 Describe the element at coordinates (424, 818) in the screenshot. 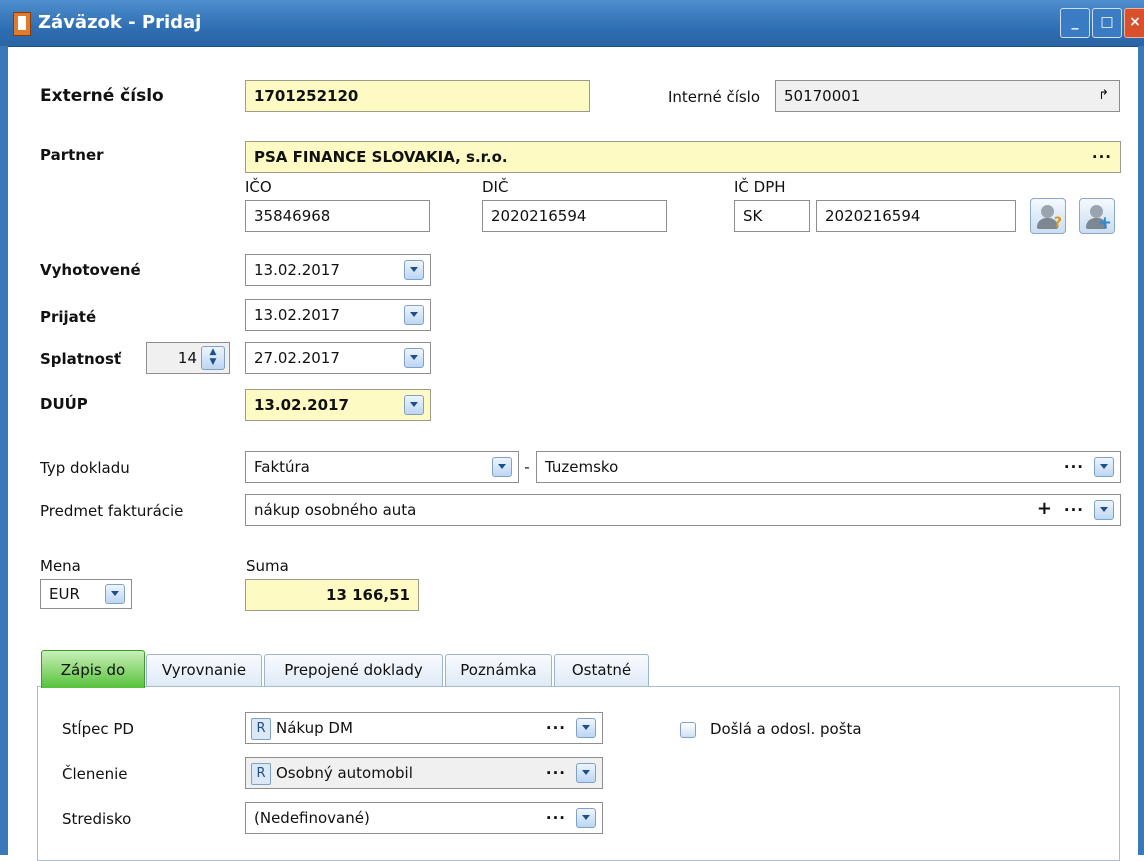

I see `stredisko-select: (Nedefinované) ···` at that location.